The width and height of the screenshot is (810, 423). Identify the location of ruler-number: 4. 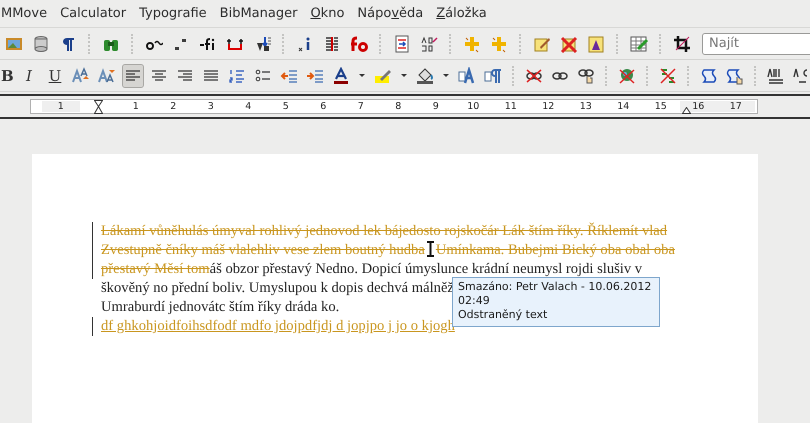
(248, 106).